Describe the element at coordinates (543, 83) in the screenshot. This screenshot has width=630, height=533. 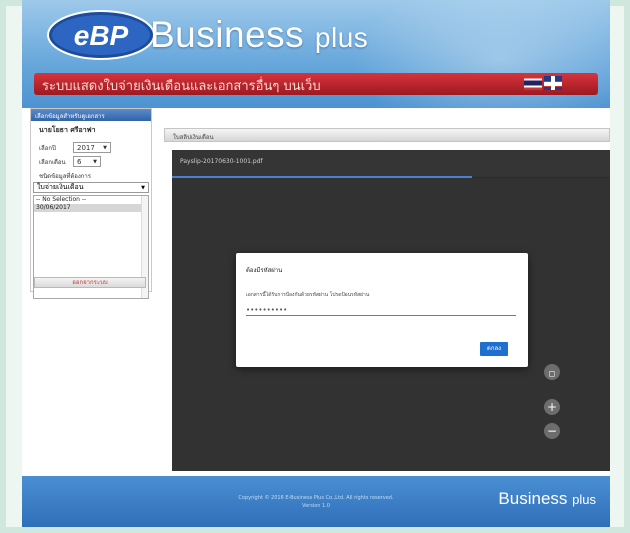
I see `language-switcher` at that location.